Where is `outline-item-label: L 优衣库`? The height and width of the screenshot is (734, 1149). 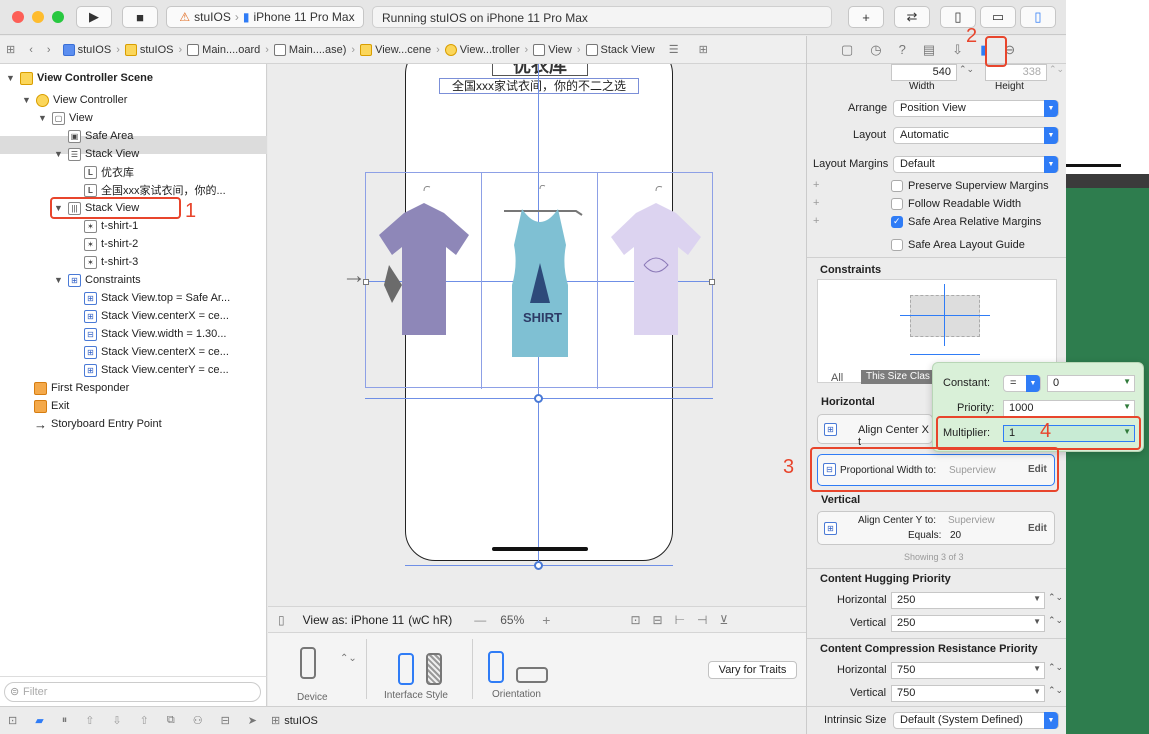 outline-item-label: L 优衣库 is located at coordinates (109, 172).